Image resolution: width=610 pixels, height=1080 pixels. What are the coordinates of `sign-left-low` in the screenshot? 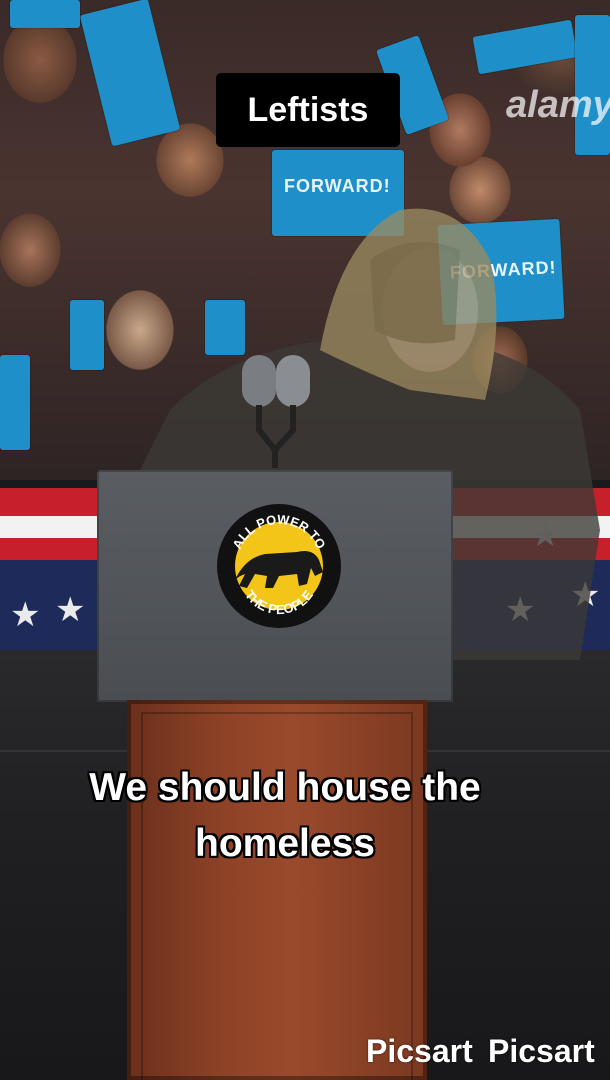 It's located at (15, 402).